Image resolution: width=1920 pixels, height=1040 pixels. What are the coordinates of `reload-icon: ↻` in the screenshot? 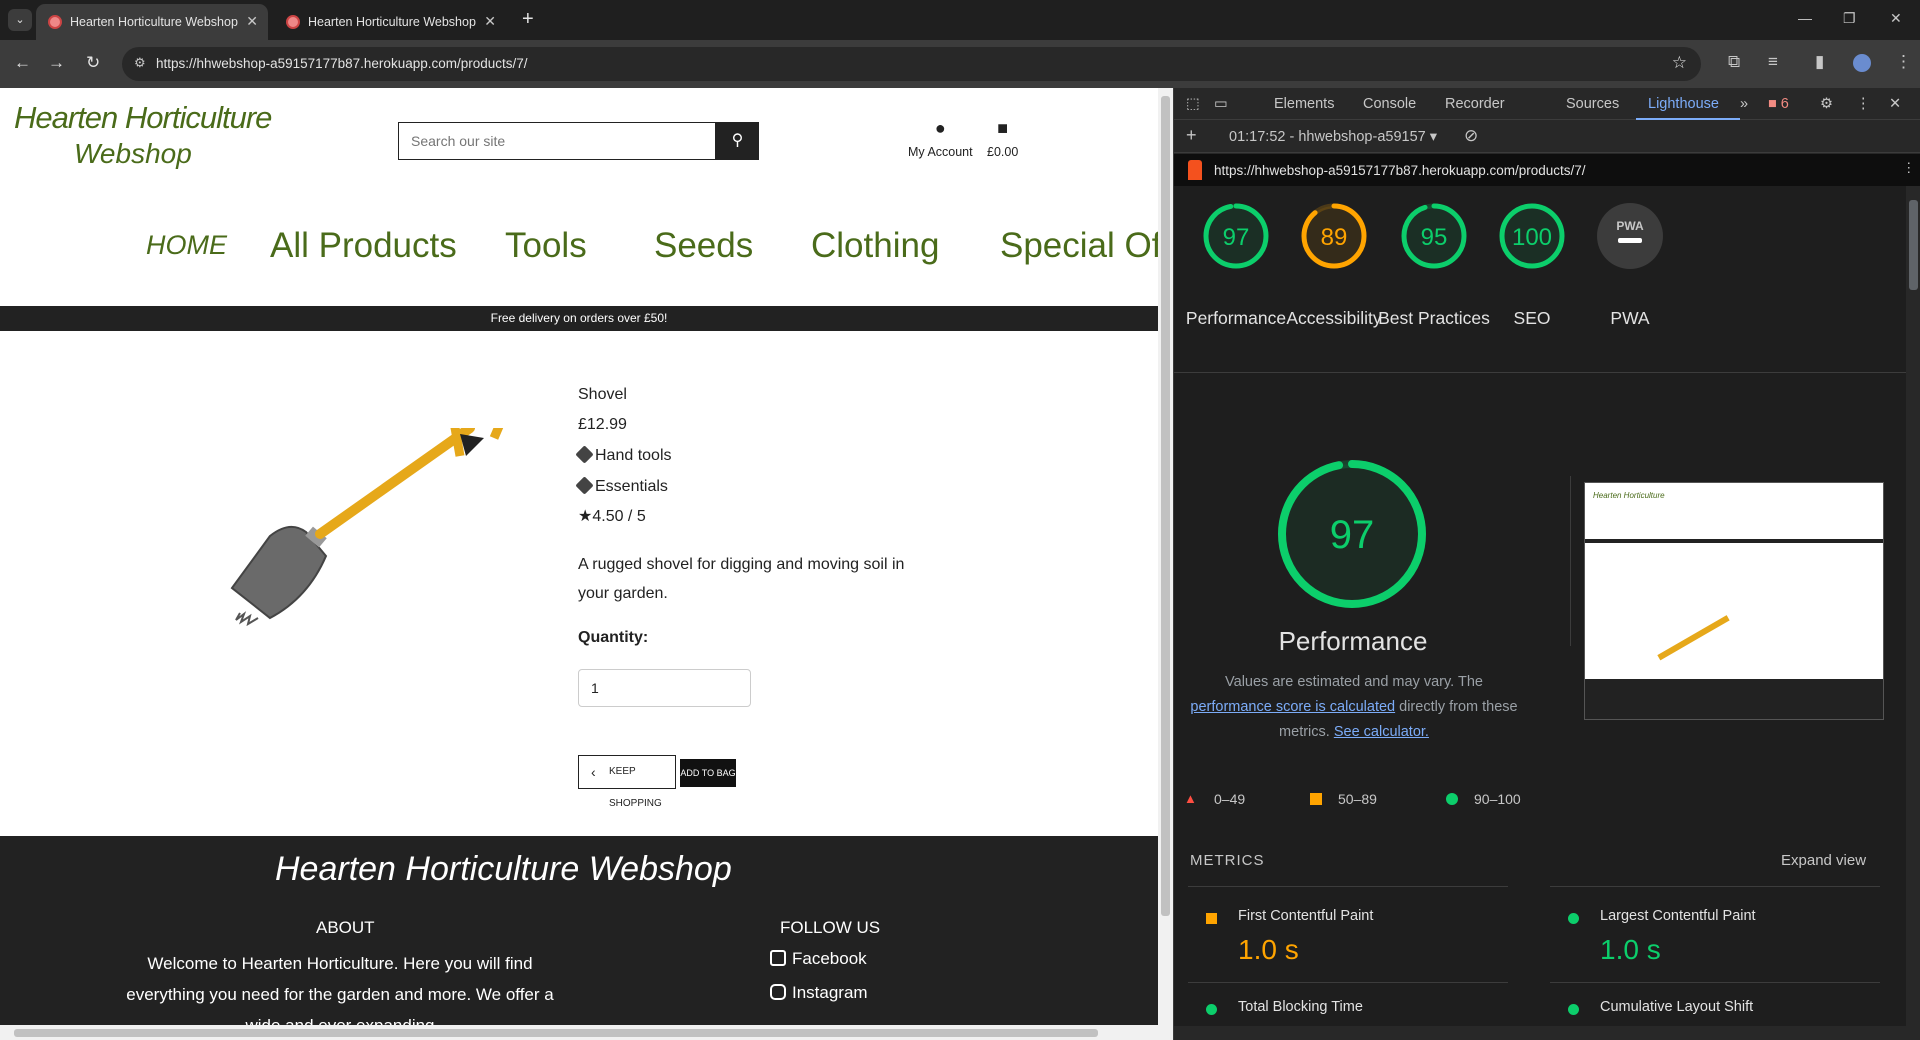 It's located at (93, 63).